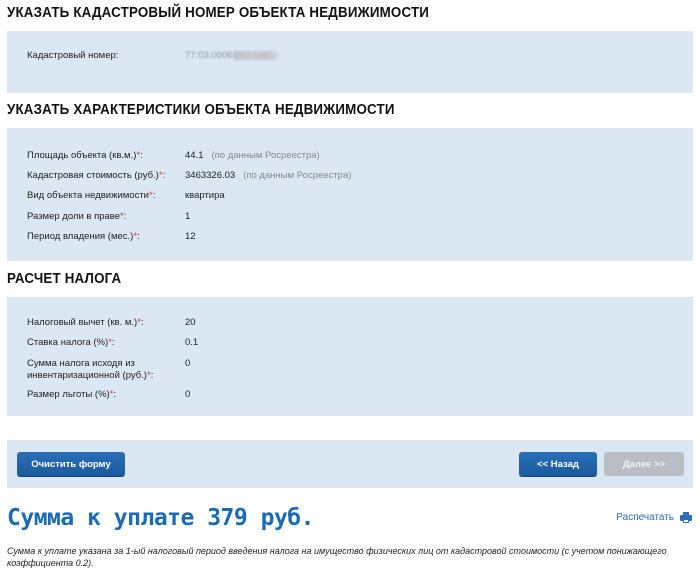 This screenshot has height=573, width=700. I want to click on back-button: << Назад, so click(558, 464).